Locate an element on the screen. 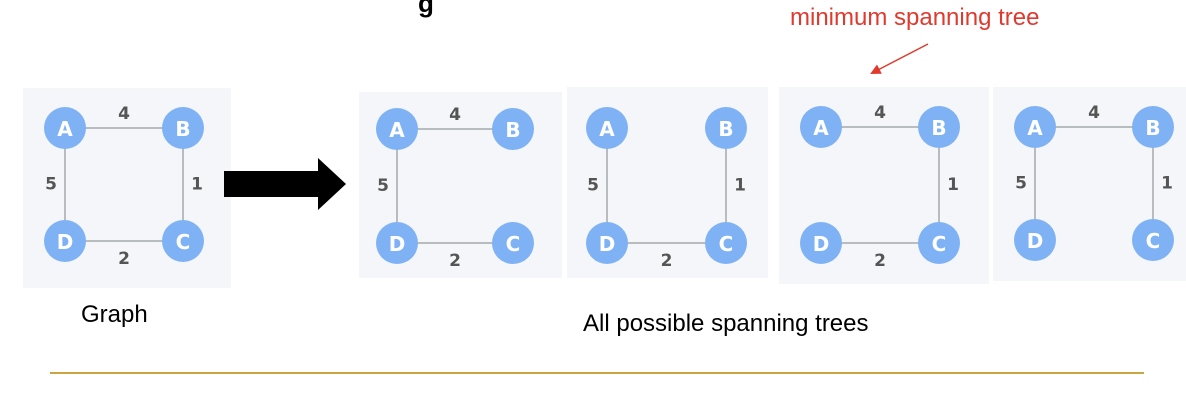 The height and width of the screenshot is (400, 1186). spanning-tree-panel-3: 4 1 2 A B C D is located at coordinates (884, 185).